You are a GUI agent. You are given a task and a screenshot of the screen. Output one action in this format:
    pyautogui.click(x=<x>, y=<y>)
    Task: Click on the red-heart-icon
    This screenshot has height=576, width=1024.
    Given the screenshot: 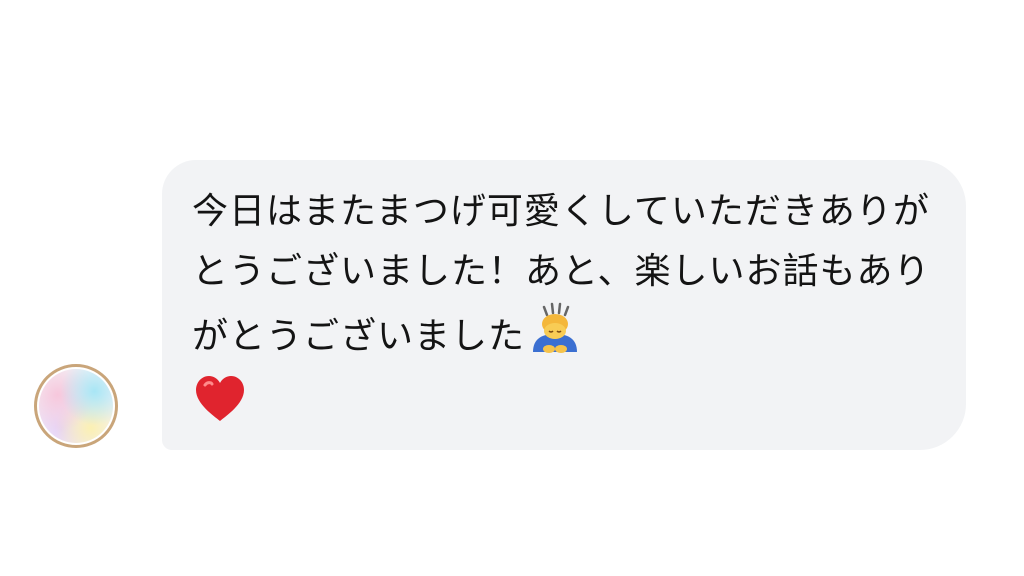 What is the action you would take?
    pyautogui.click(x=220, y=408)
    